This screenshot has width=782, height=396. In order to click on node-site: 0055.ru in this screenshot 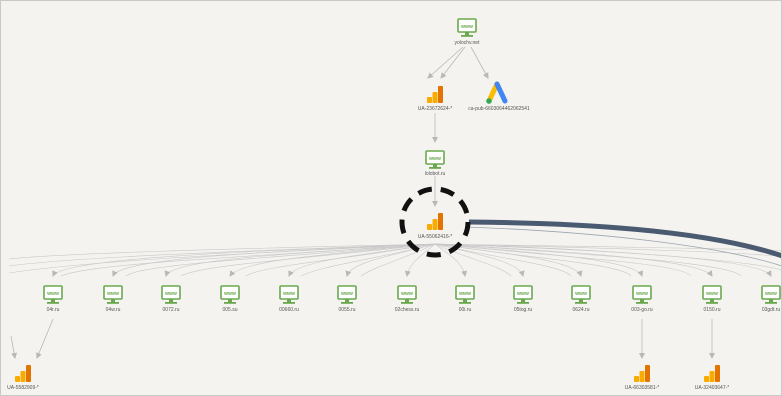, I will do `click(347, 299)`.